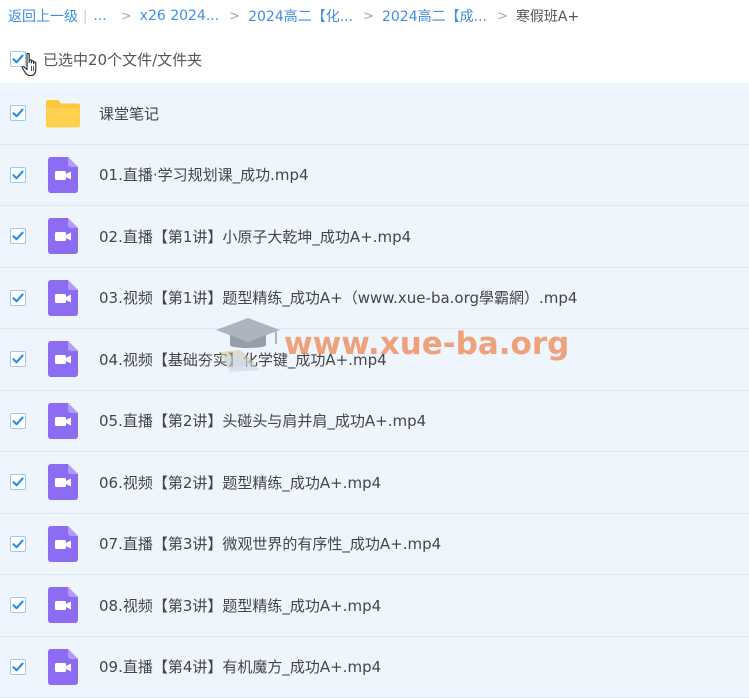 The width and height of the screenshot is (749, 698). I want to click on file-row: 课堂笔记, so click(374, 114).